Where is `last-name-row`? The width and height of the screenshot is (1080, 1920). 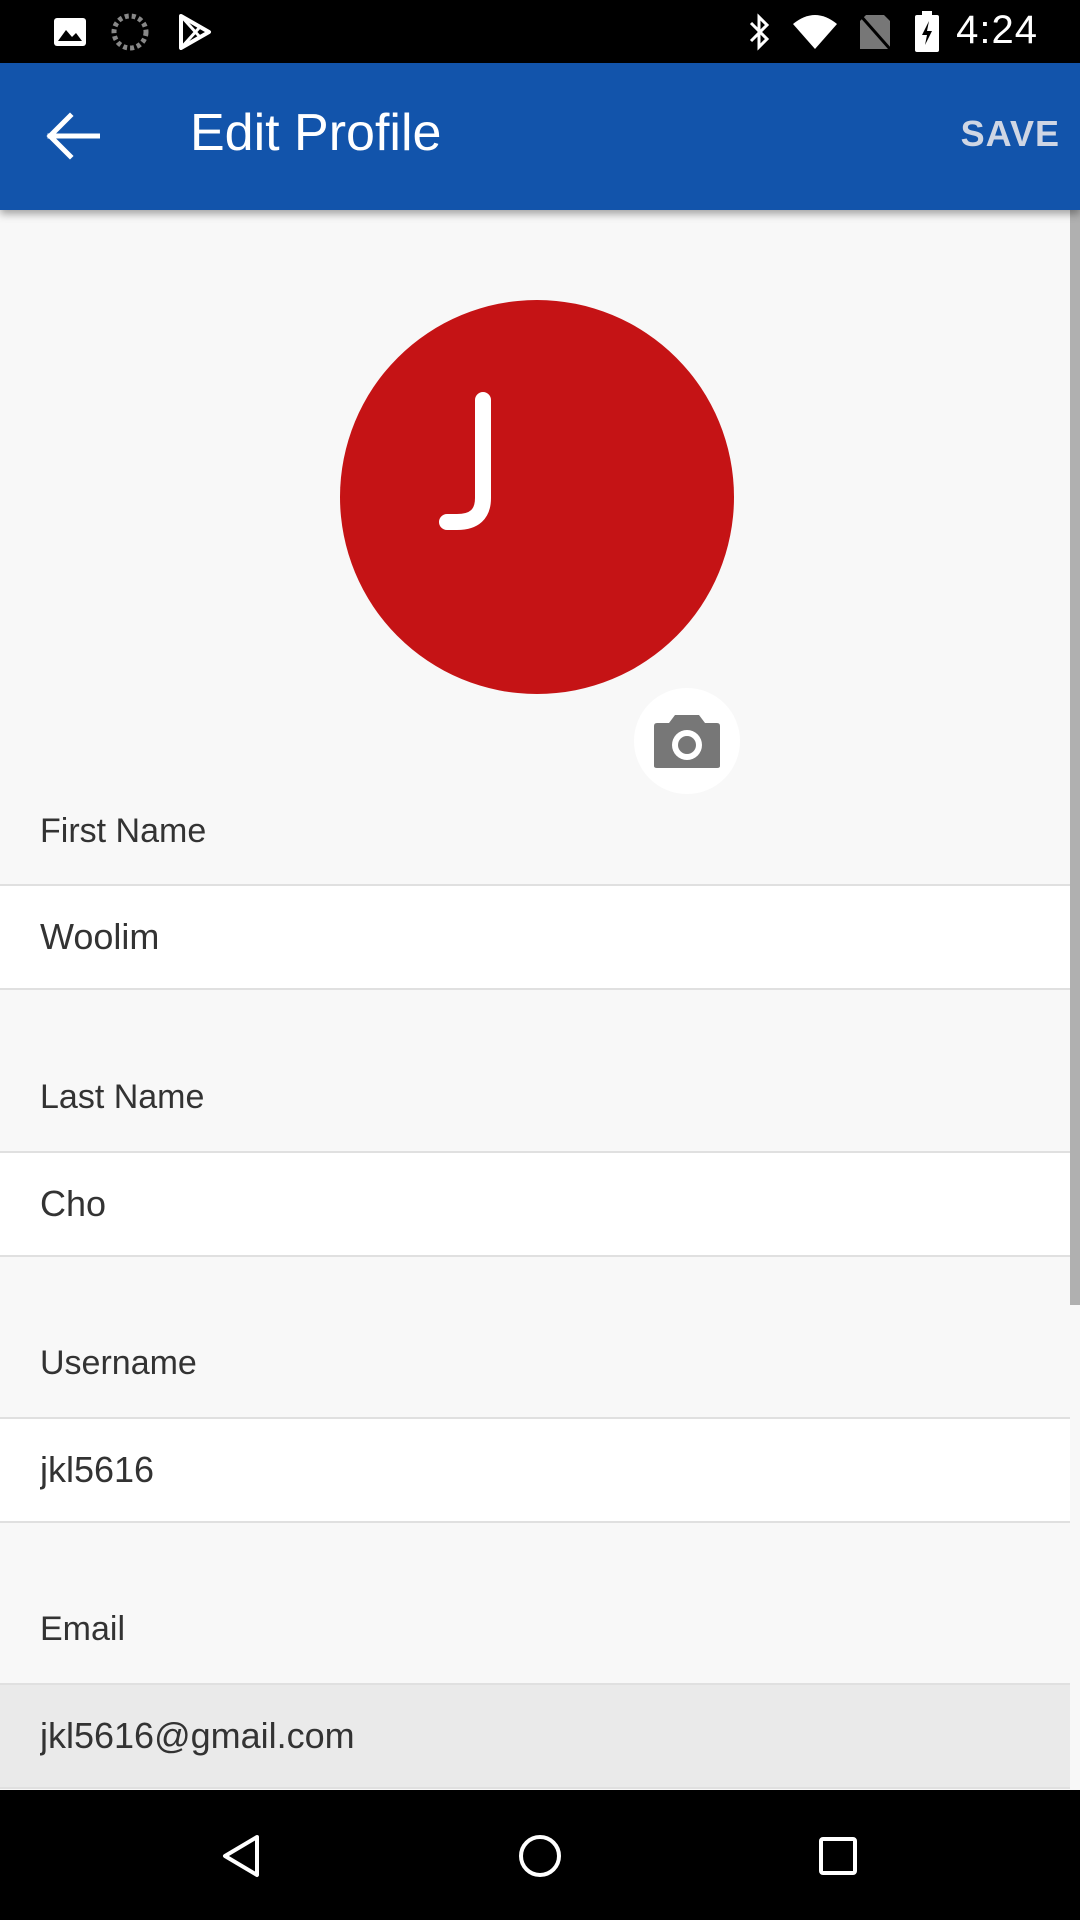 last-name-row is located at coordinates (535, 1204).